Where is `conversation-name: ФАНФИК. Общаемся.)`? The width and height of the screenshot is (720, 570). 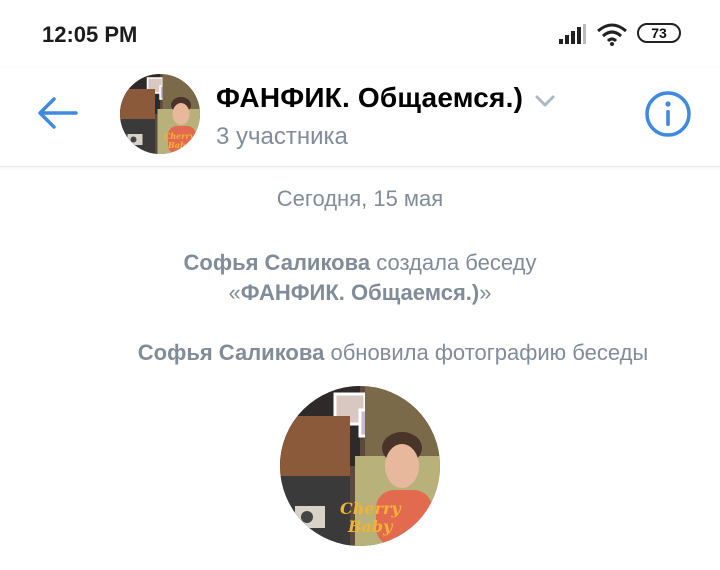 conversation-name: ФАНФИК. Общаемся.) is located at coordinates (360, 292).